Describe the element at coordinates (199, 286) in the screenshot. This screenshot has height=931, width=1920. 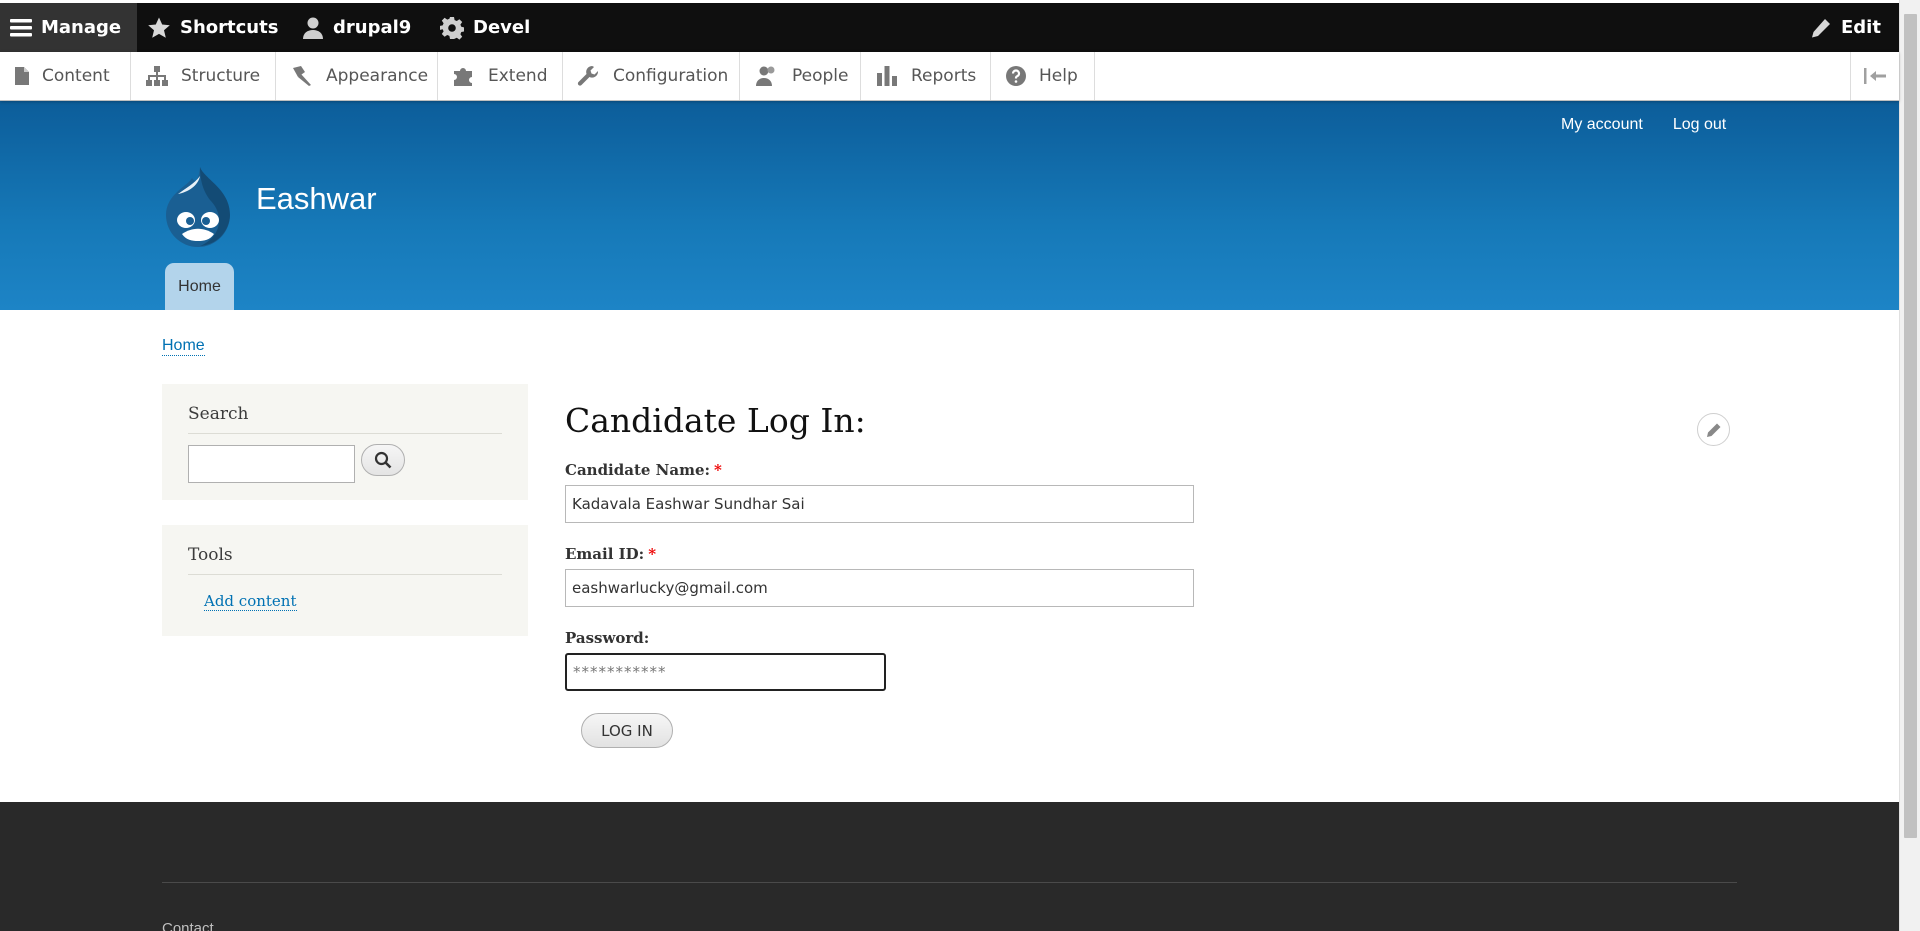
I see `main-nav-home-tab: Home` at that location.